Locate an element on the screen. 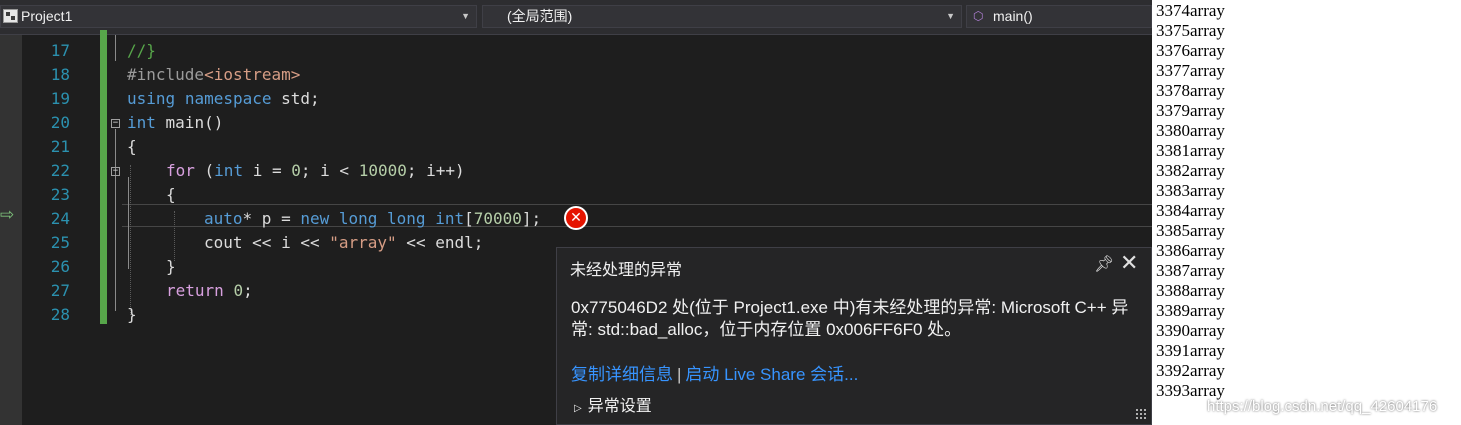 The image size is (1461, 425). project-dropdown: Project1 ▼ is located at coordinates (238, 16).